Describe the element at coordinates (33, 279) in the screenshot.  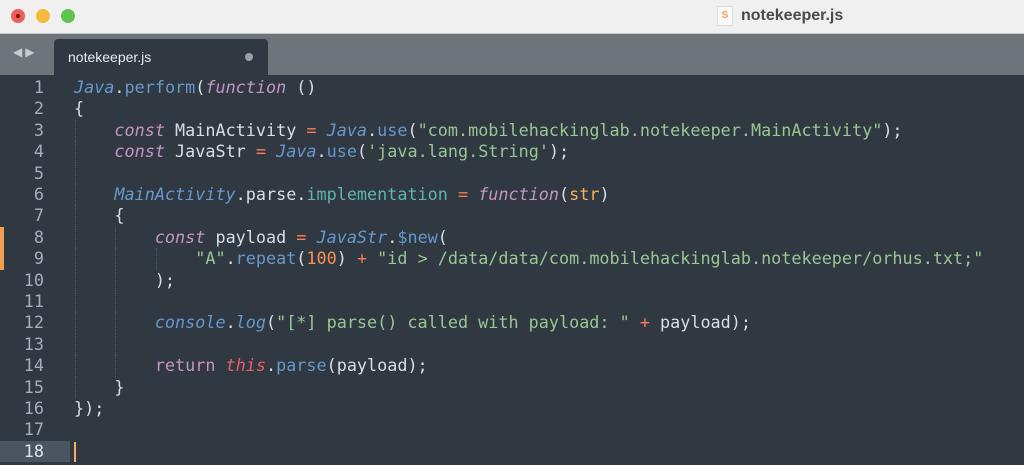
I see `line-number: 10` at that location.